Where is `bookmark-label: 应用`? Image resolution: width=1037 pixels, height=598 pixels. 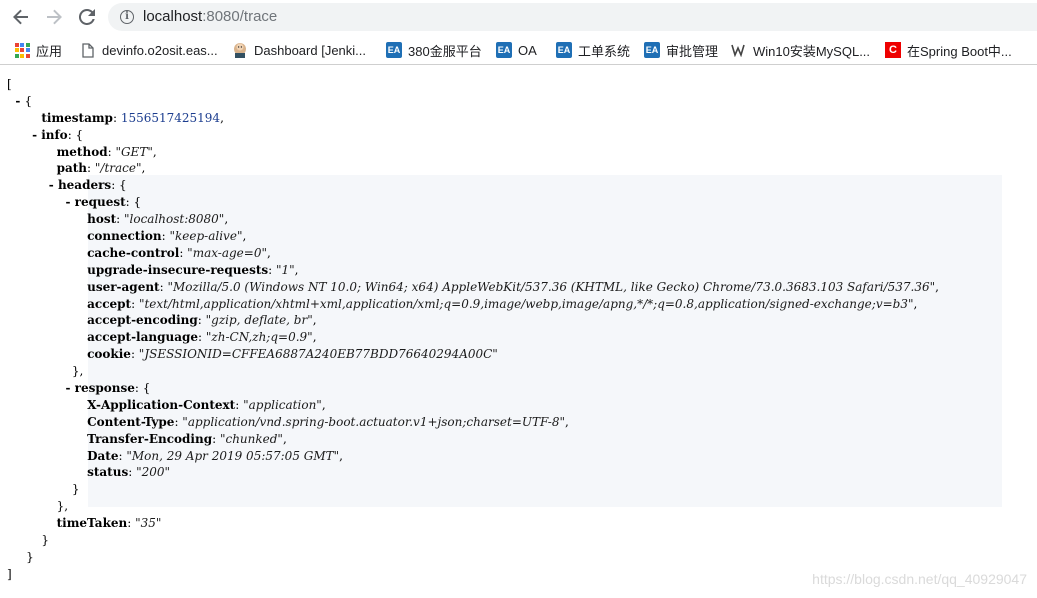
bookmark-label: 应用 is located at coordinates (49, 51).